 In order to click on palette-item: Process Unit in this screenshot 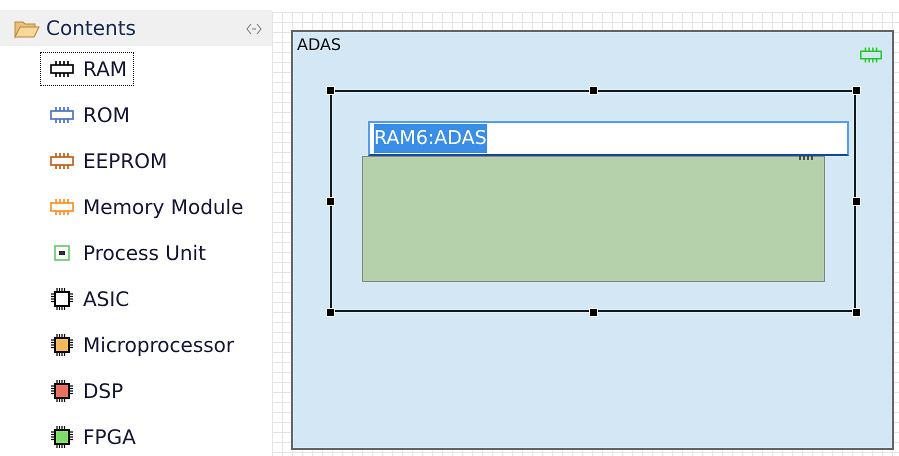, I will do `click(126, 253)`.